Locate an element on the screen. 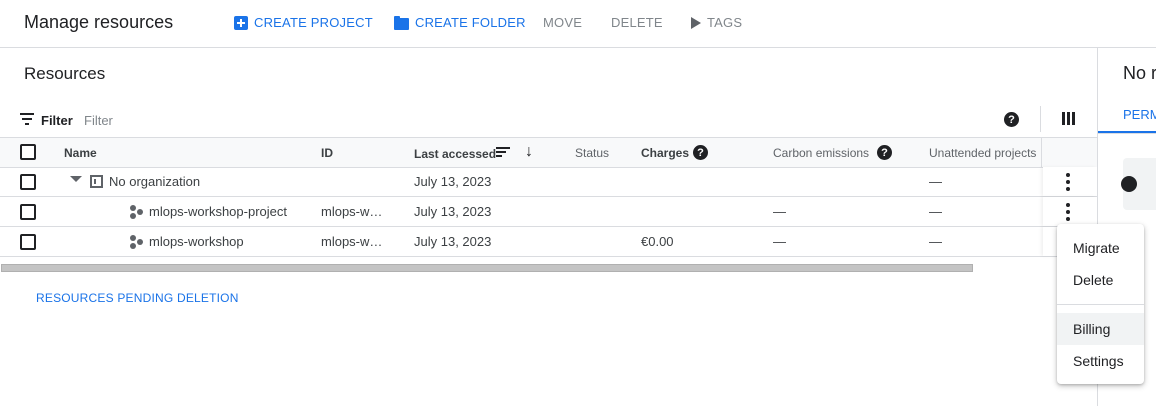  folder-add-icon is located at coordinates (401, 22).